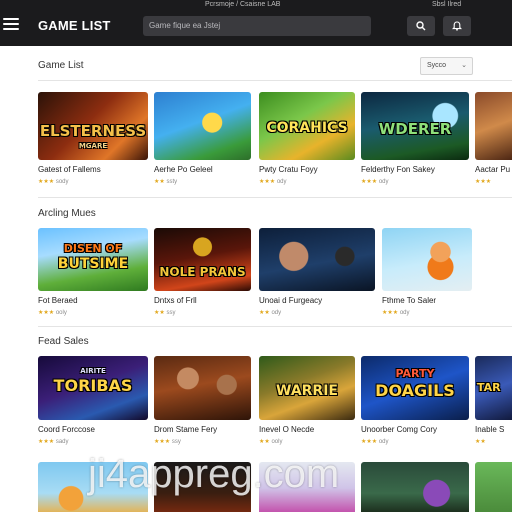 The width and height of the screenshot is (512, 512). What do you see at coordinates (489, 387) in the screenshot?
I see `game-art-title: TAR` at bounding box center [489, 387].